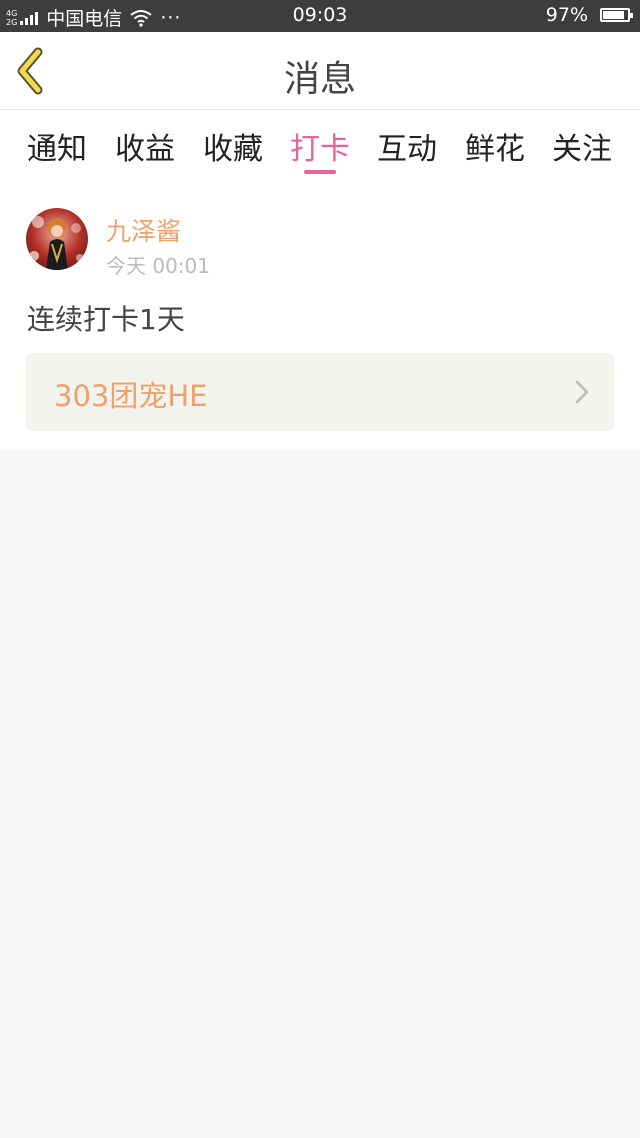 The width and height of the screenshot is (640, 1138). Describe the element at coordinates (319, 79) in the screenshot. I see `page-title: 消息` at that location.